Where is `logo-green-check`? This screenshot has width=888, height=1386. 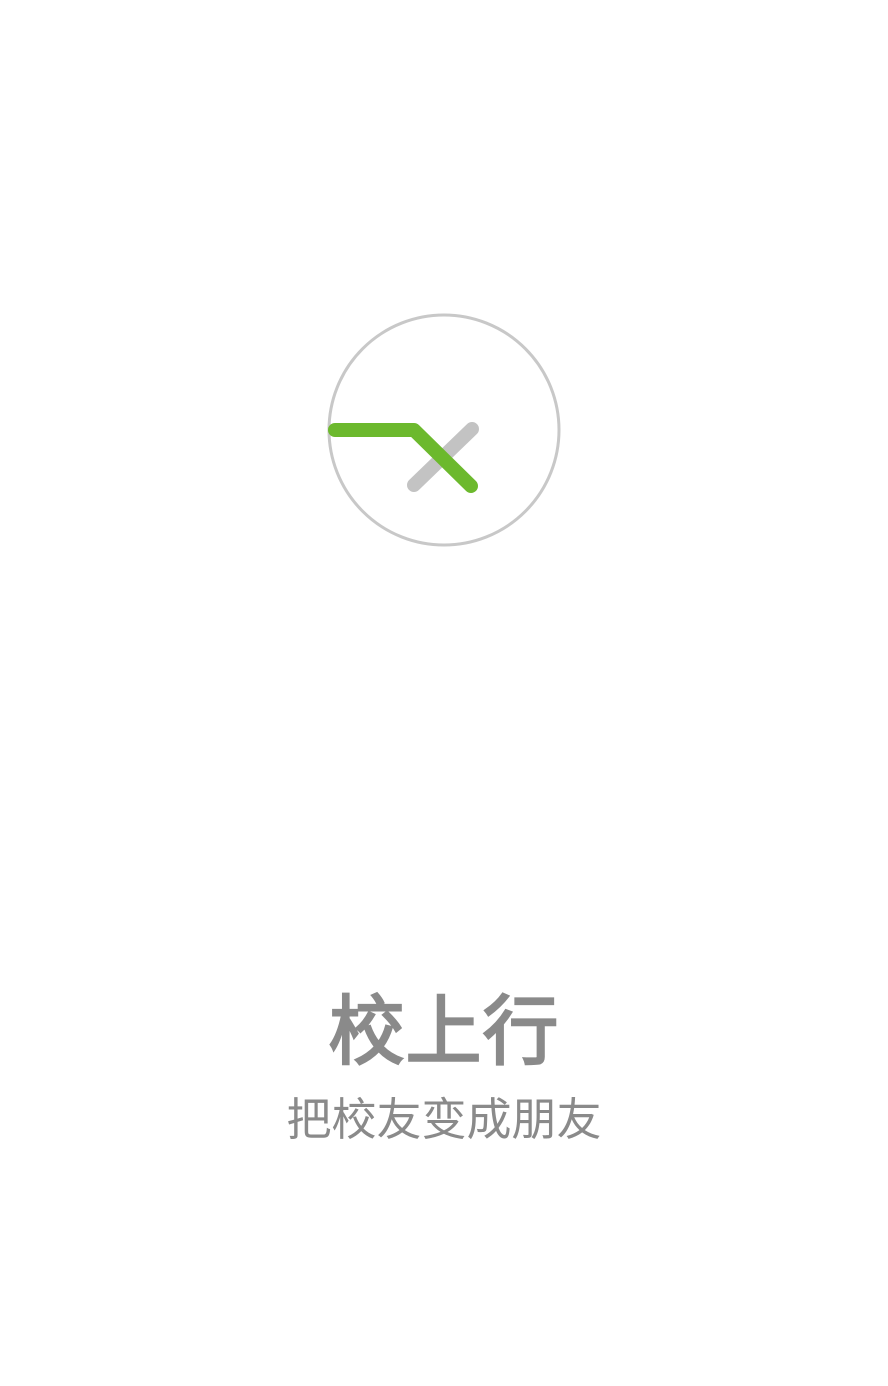 logo-green-check is located at coordinates (403, 458).